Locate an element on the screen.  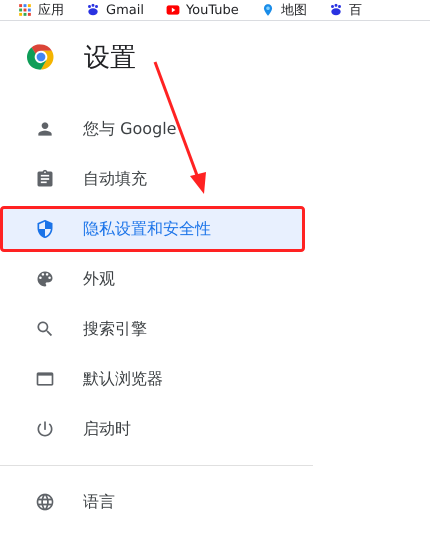
bookmark-link: 应用 is located at coordinates (51, 10).